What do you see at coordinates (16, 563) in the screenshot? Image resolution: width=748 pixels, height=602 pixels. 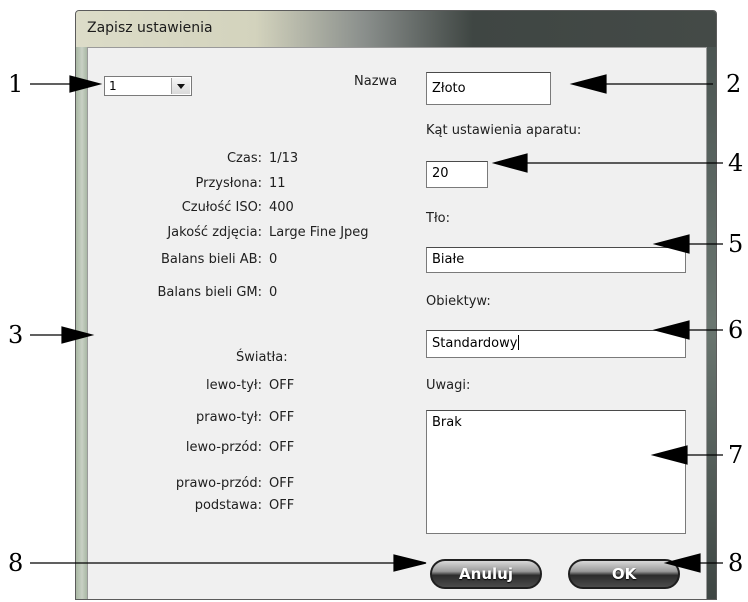 I see `callout-number-8-left: 8` at bounding box center [16, 563].